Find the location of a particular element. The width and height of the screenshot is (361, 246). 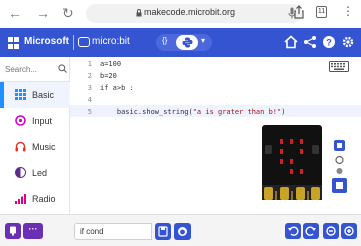

home-icon is located at coordinates (291, 42).